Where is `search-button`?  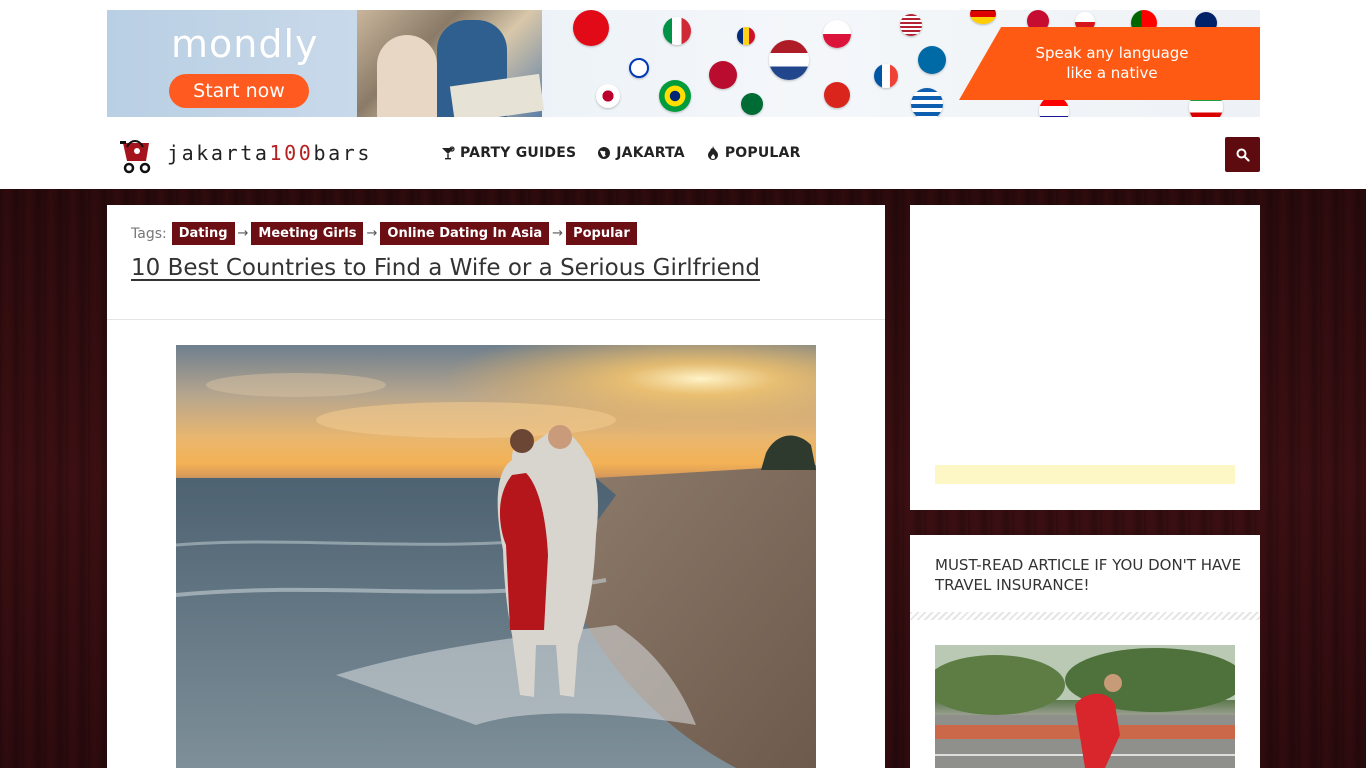 search-button is located at coordinates (1242, 154).